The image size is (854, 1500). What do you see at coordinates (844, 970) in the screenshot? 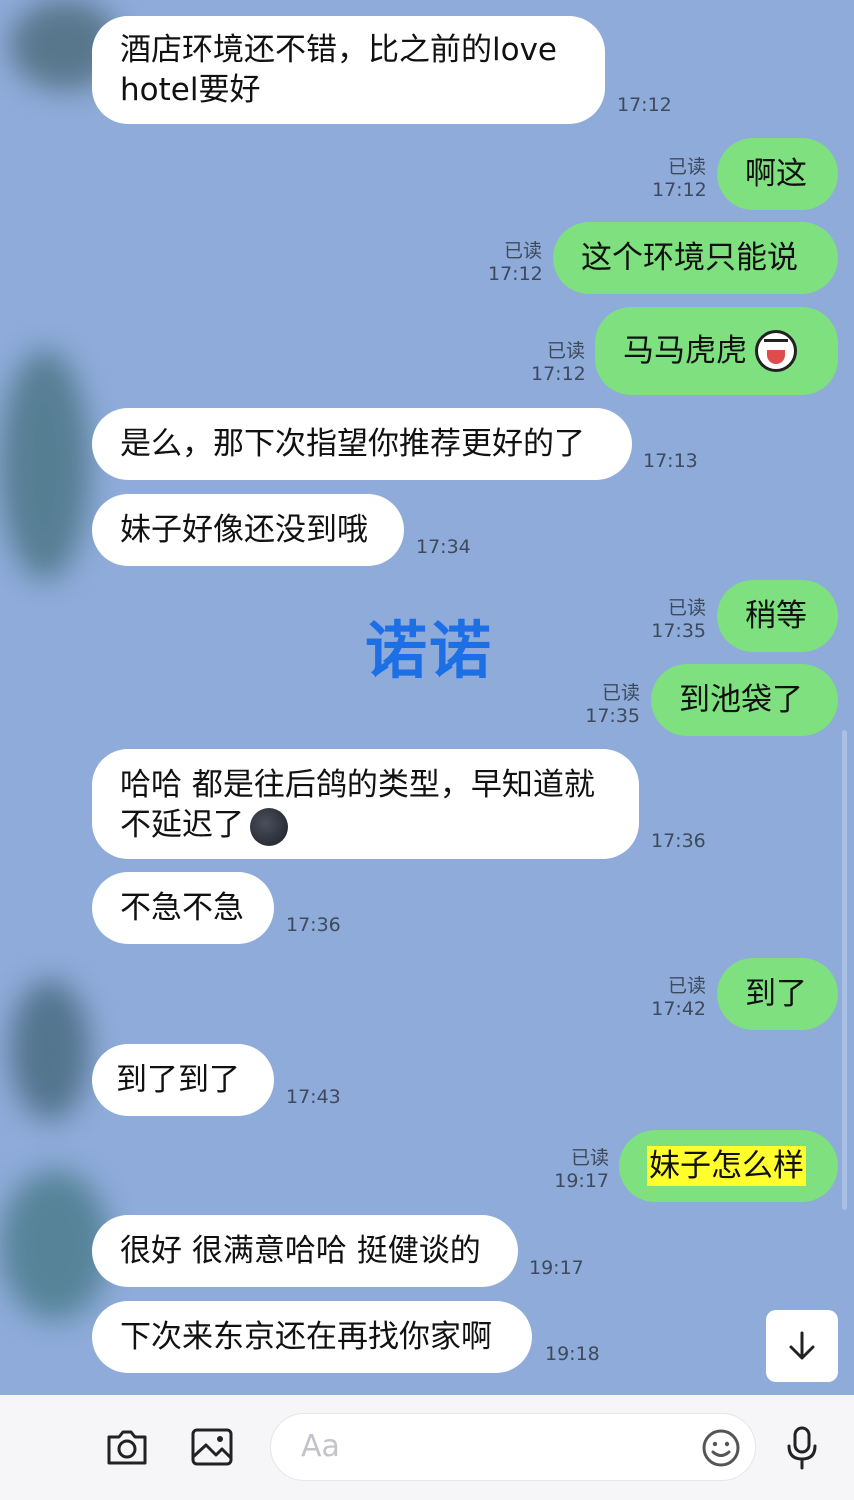
I see `scrollbar` at bounding box center [844, 970].